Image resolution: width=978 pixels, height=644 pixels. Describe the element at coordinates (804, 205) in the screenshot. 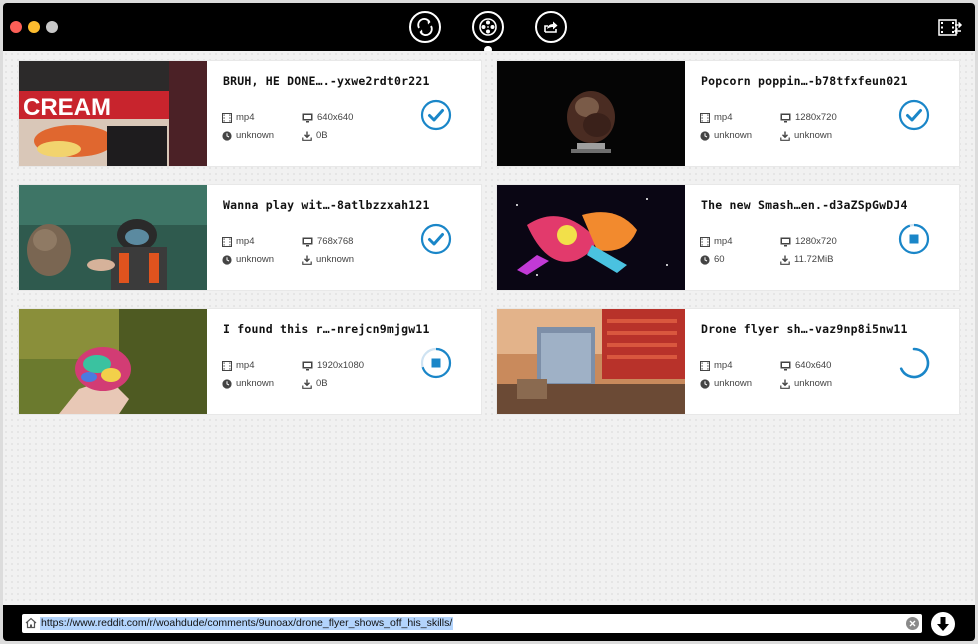

I see `video-title: The new Smash…en.-d3aZSpGwDJ4` at that location.